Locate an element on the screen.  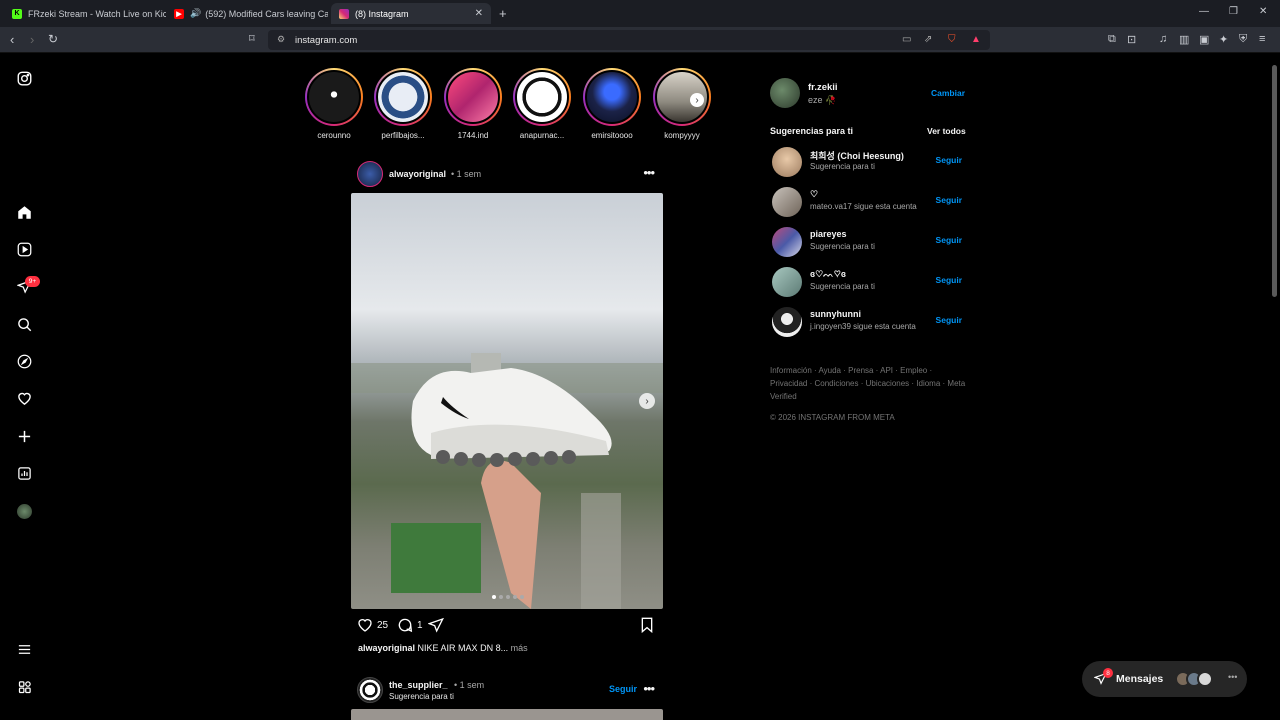
comment-button: 1 is located at coordinates (410, 625).